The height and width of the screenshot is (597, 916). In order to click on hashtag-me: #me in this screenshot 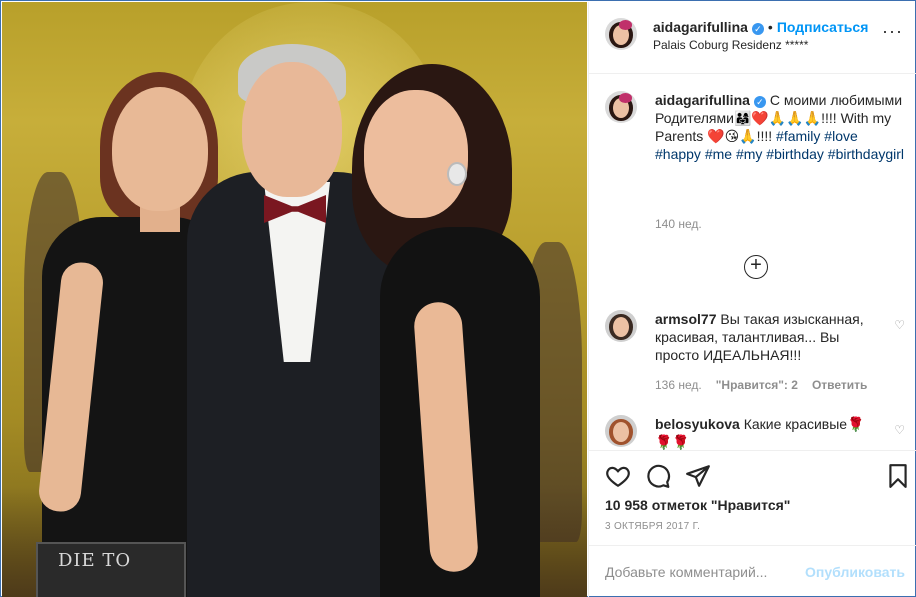, I will do `click(718, 154)`.